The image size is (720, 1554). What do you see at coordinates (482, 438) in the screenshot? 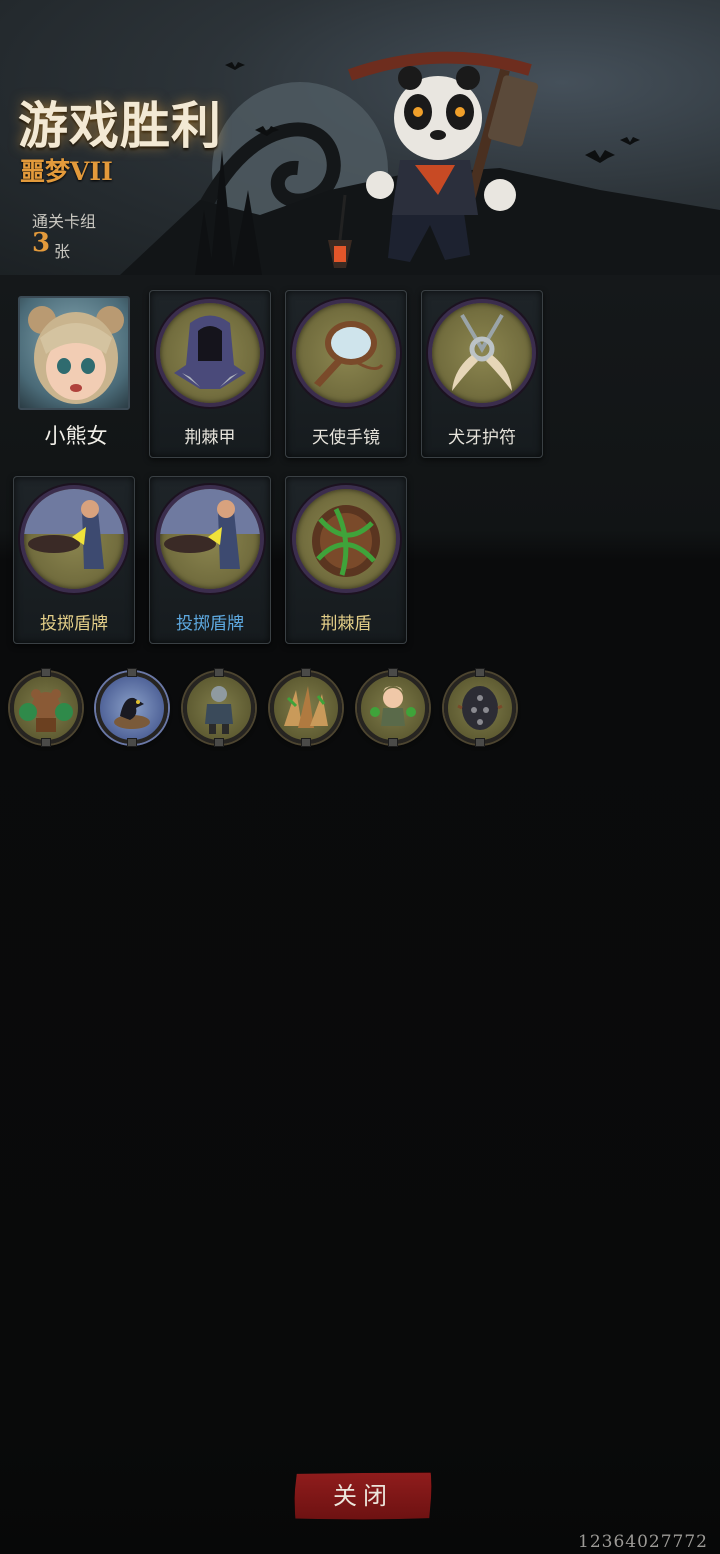
I see `card-label: 犬牙护符` at bounding box center [482, 438].